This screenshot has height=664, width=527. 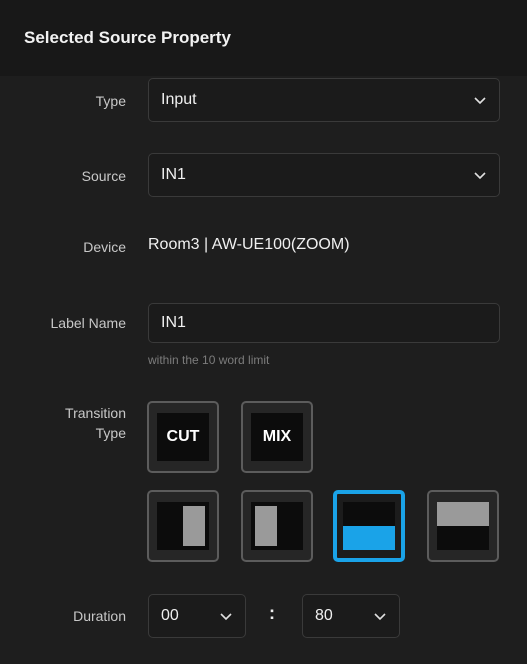 What do you see at coordinates (103, 176) in the screenshot?
I see `source-label: Source` at bounding box center [103, 176].